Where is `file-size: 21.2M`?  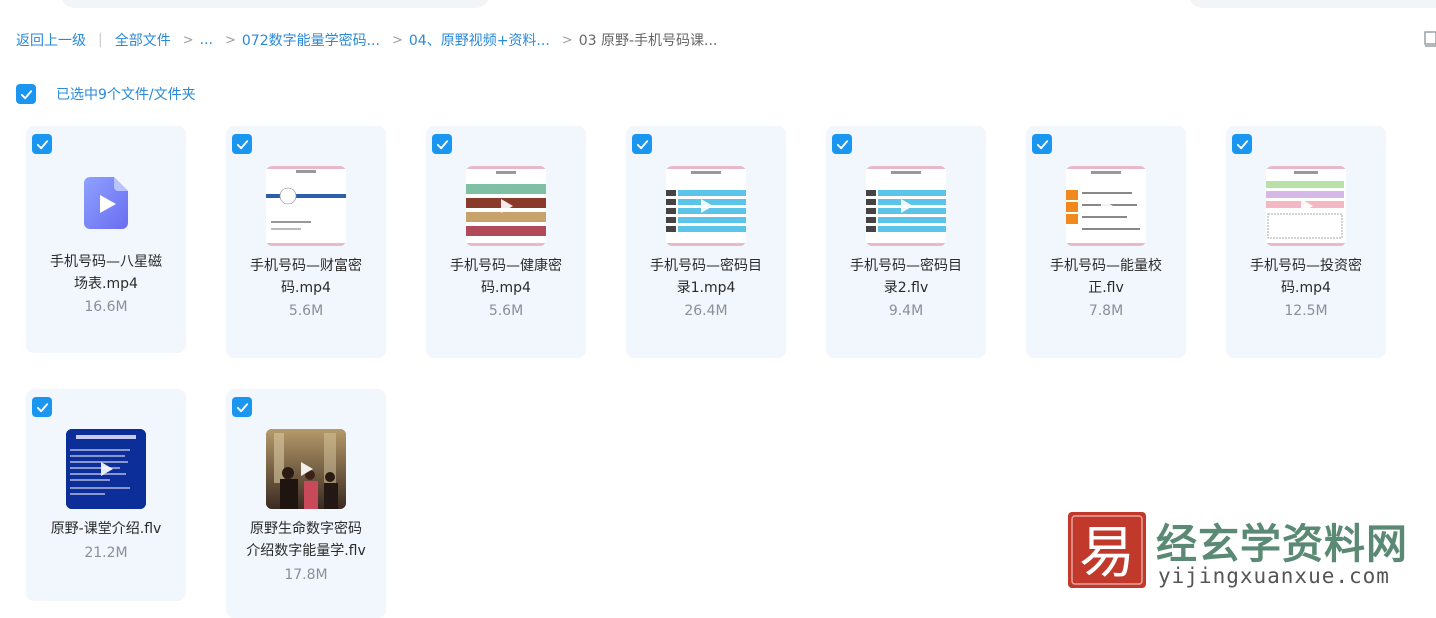
file-size: 21.2M is located at coordinates (106, 553).